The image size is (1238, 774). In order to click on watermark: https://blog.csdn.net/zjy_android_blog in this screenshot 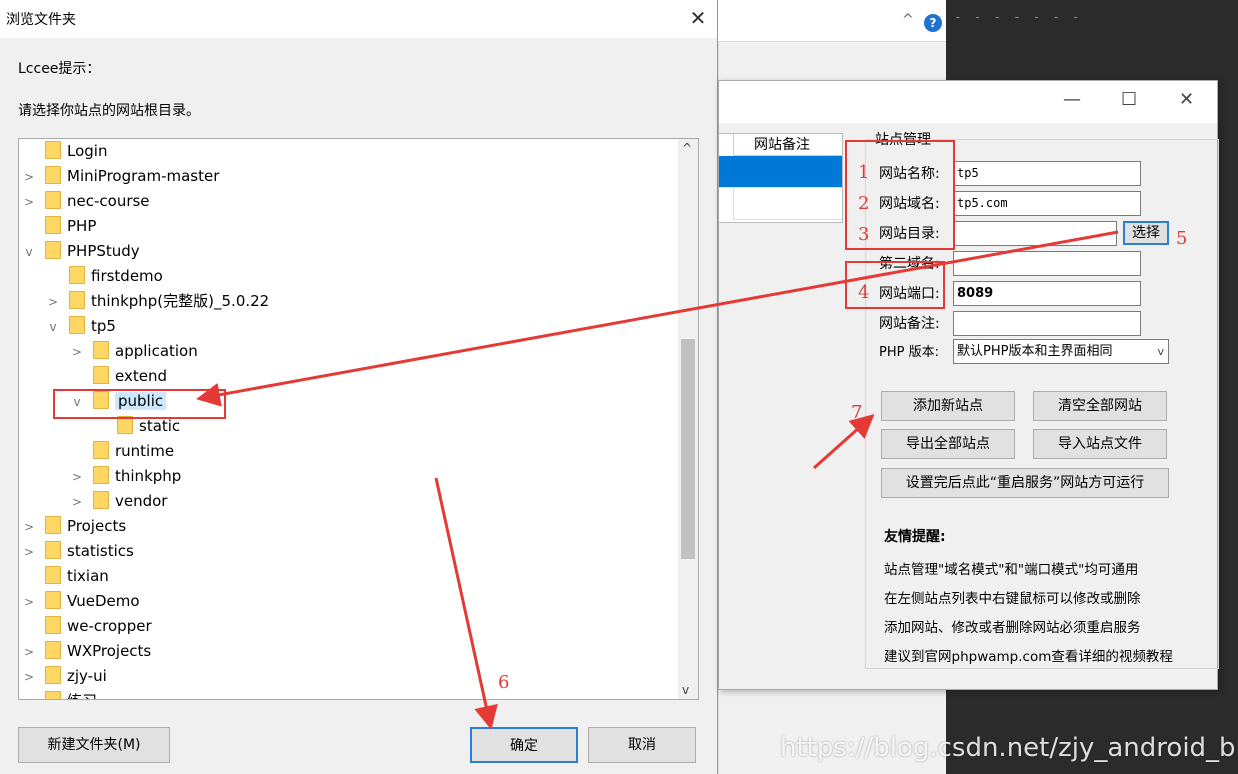, I will do `click(1009, 748)`.